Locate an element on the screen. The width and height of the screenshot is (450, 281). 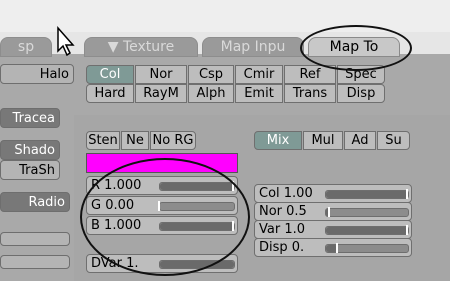
blend-add-label: Ad is located at coordinates (360, 140).